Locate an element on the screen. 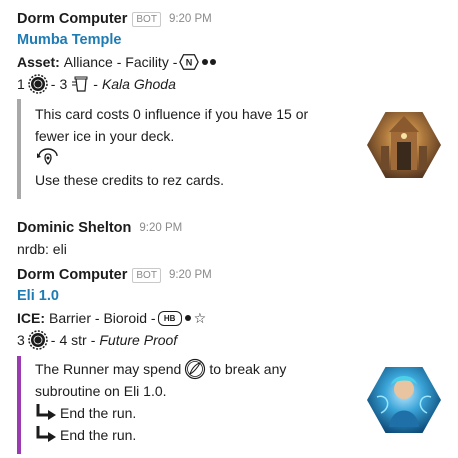 The width and height of the screenshot is (458, 458). card-title-link: Eli 1.0 is located at coordinates (233, 296).